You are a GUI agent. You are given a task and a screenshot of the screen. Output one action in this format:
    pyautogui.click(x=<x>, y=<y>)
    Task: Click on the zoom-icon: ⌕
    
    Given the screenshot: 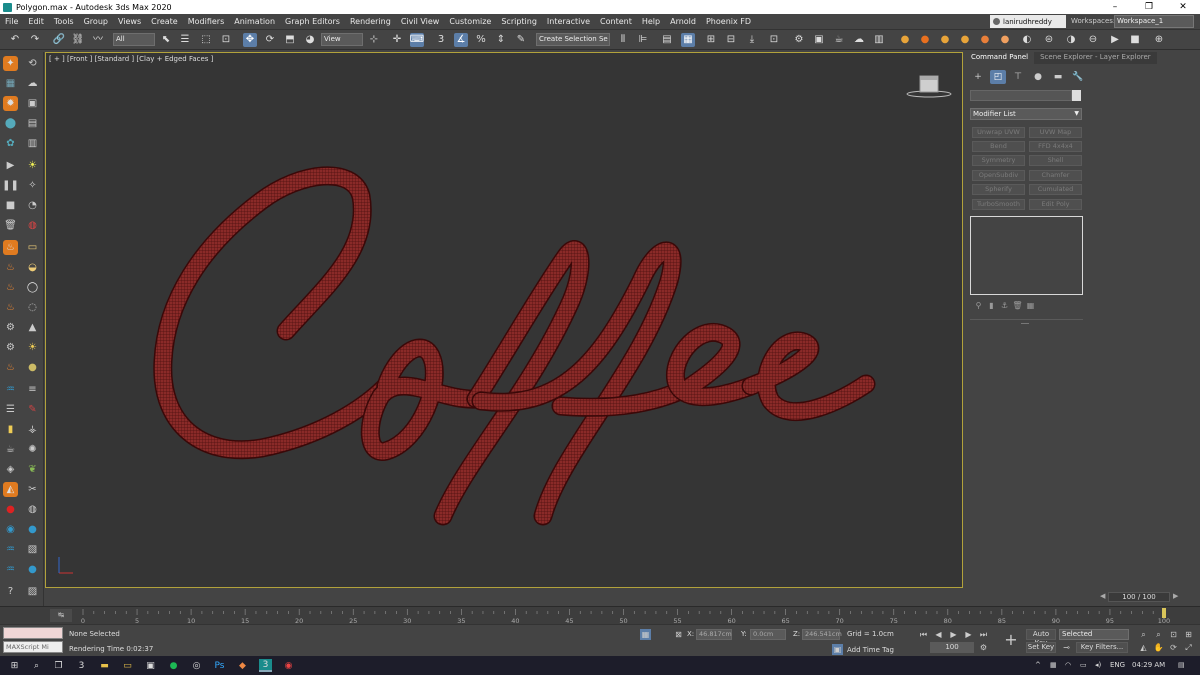 What is the action you would take?
    pyautogui.click(x=1143, y=634)
    